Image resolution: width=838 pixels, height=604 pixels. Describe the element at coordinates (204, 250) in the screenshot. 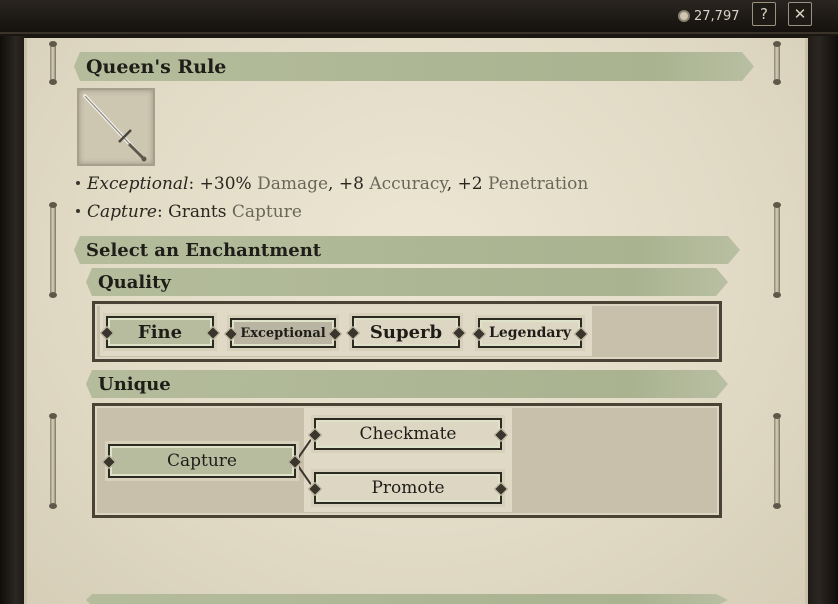

I see `enchant-header: Select an Enchantment` at that location.